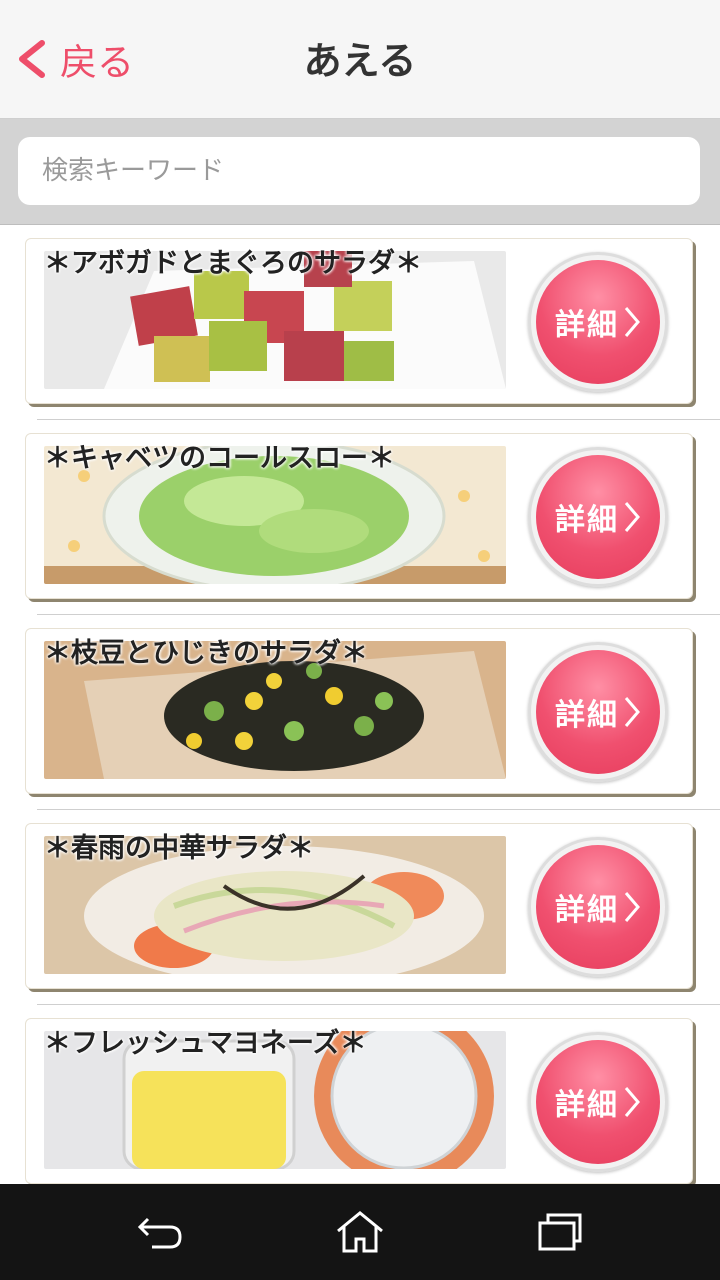 The height and width of the screenshot is (1280, 720). Describe the element at coordinates (359, 1101) in the screenshot. I see `recipe-card: ＊フレッシュマヨネーズ＊ 詳細` at that location.